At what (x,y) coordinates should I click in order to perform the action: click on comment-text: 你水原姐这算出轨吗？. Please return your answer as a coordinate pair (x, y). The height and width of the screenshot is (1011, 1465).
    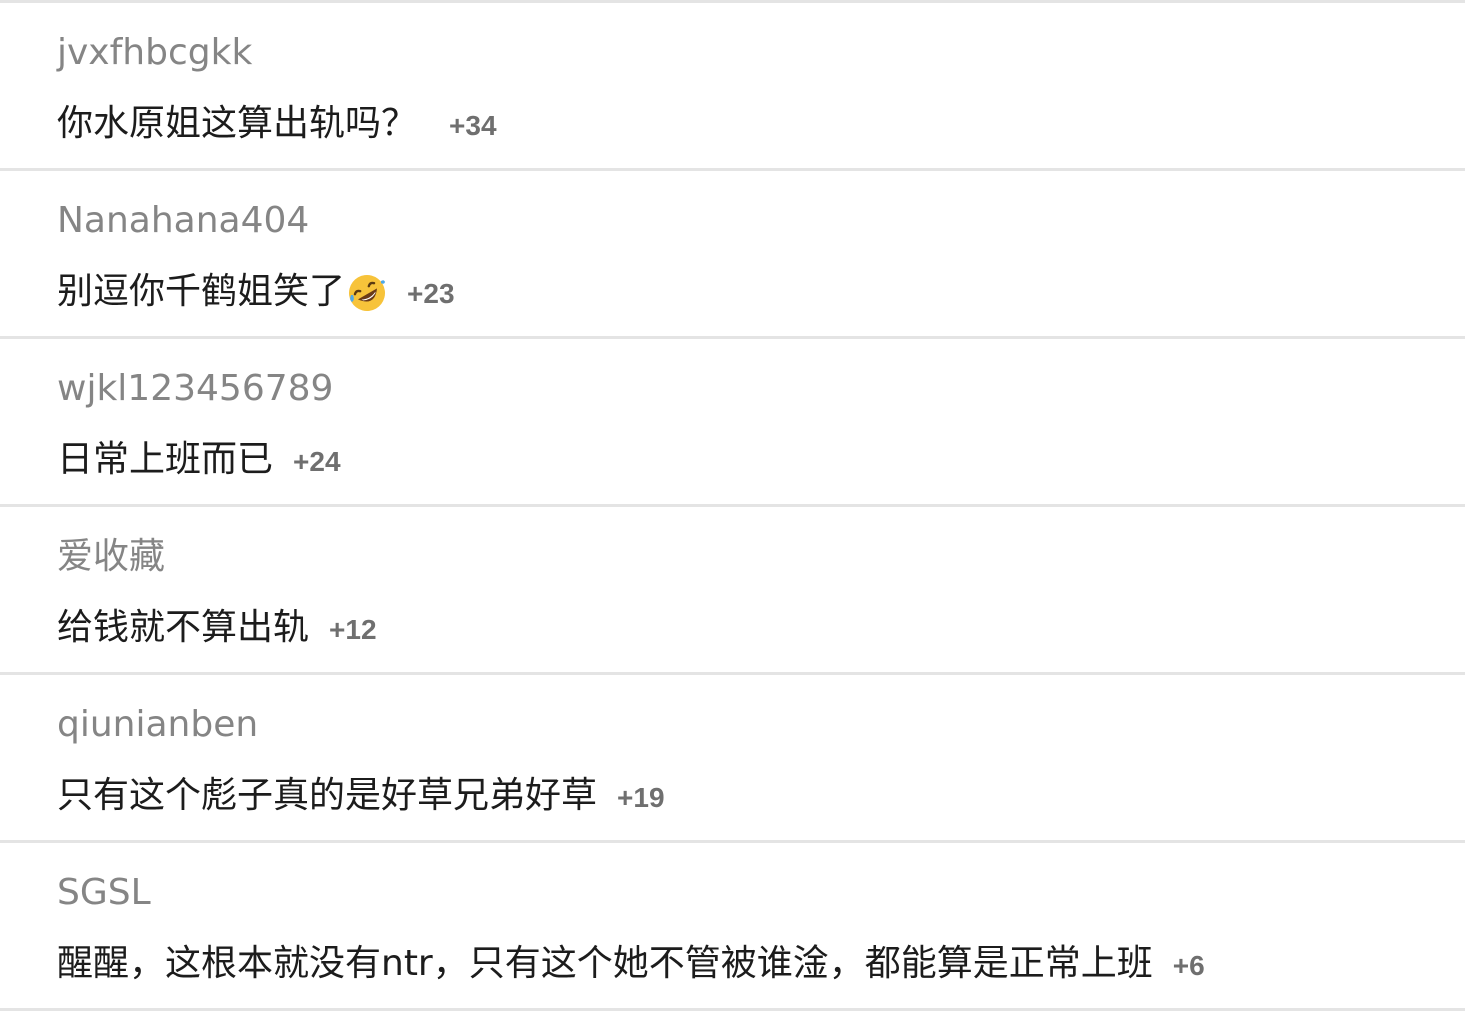
    Looking at the image, I should click on (237, 123).